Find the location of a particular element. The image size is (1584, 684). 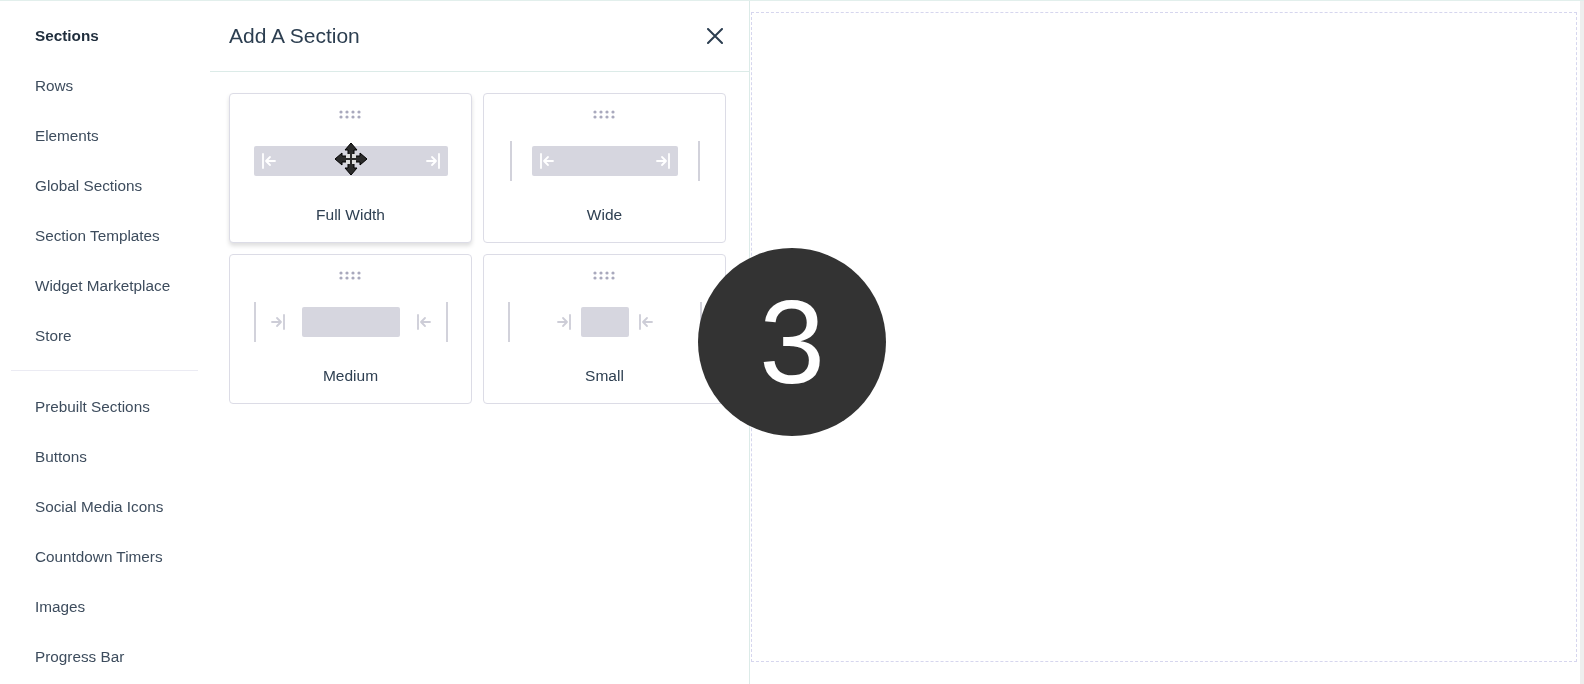

sidebar-nav-link: Images is located at coordinates (60, 606).